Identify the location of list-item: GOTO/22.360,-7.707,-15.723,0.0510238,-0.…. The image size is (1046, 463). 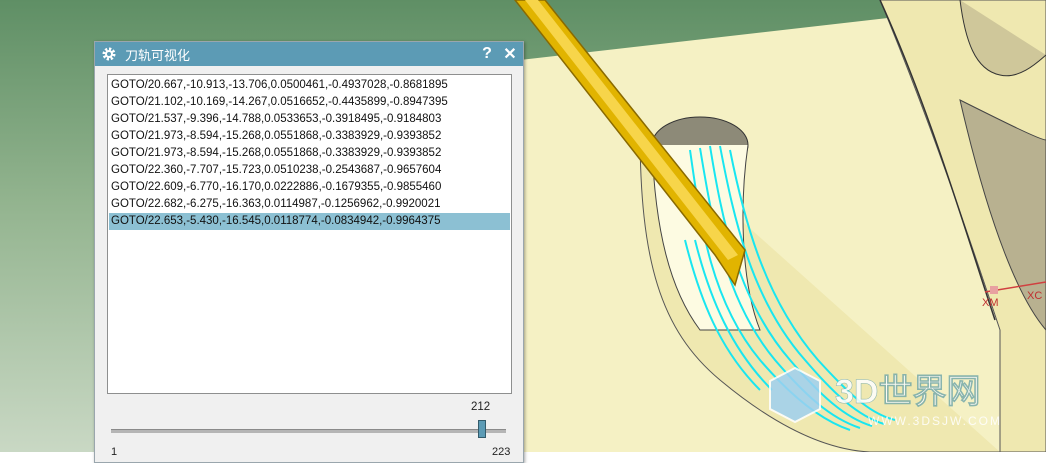
(309, 170).